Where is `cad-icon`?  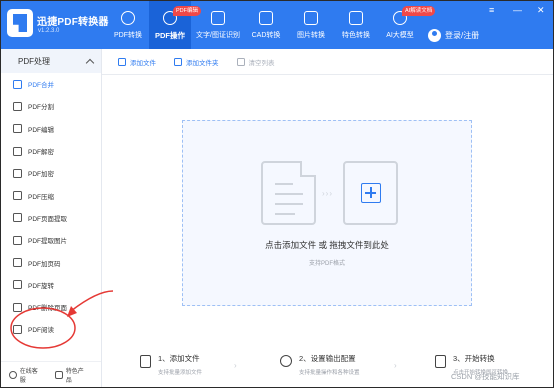
cad-icon is located at coordinates (266, 18).